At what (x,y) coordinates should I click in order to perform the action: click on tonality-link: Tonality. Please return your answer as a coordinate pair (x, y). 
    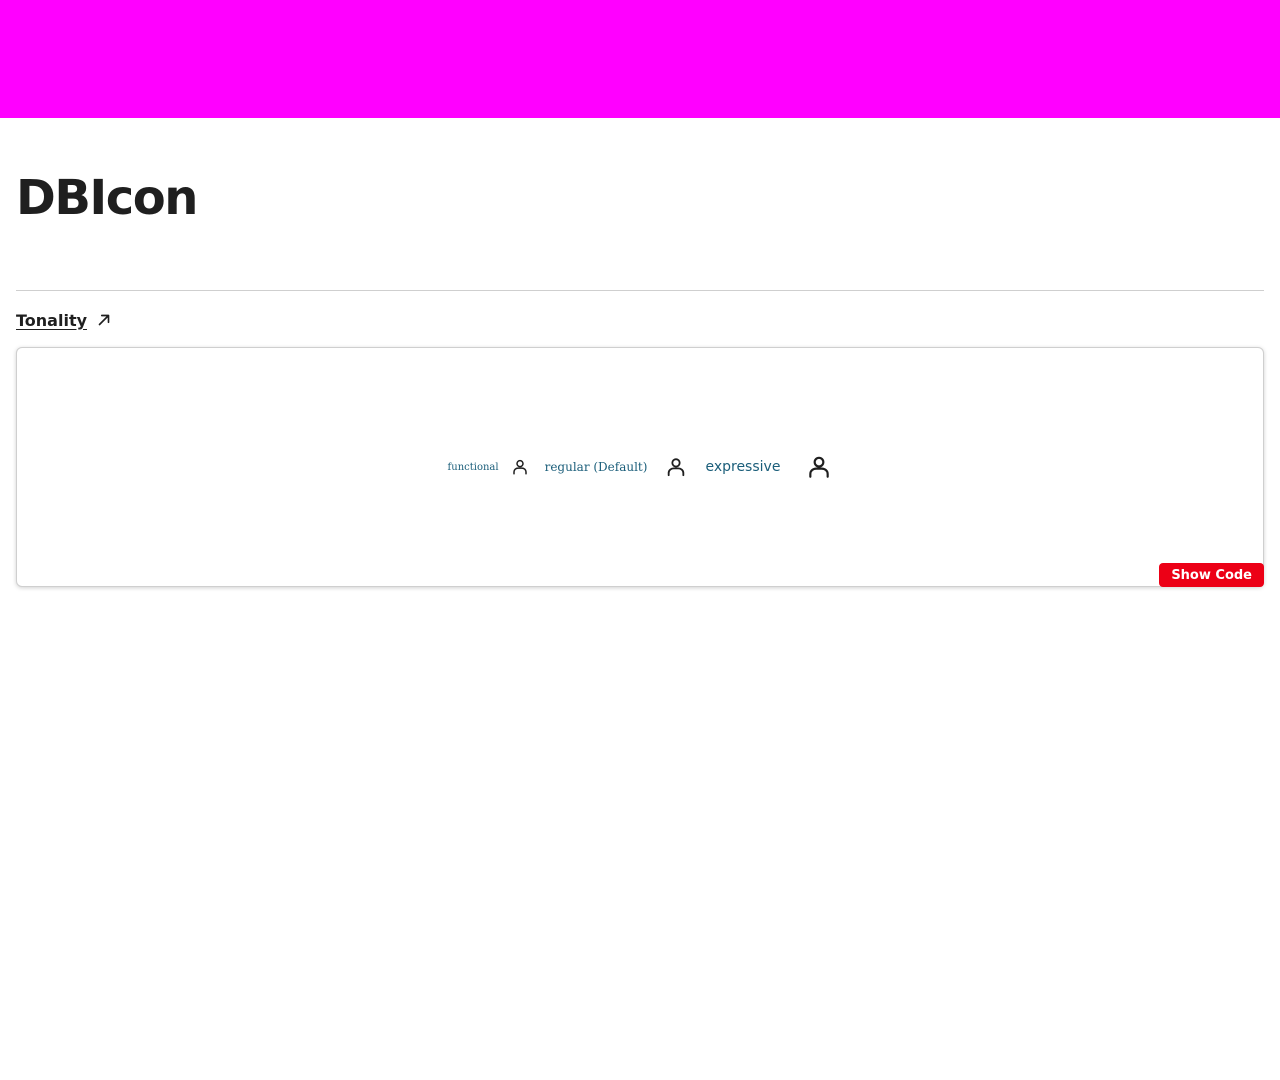
    Looking at the image, I should click on (64, 320).